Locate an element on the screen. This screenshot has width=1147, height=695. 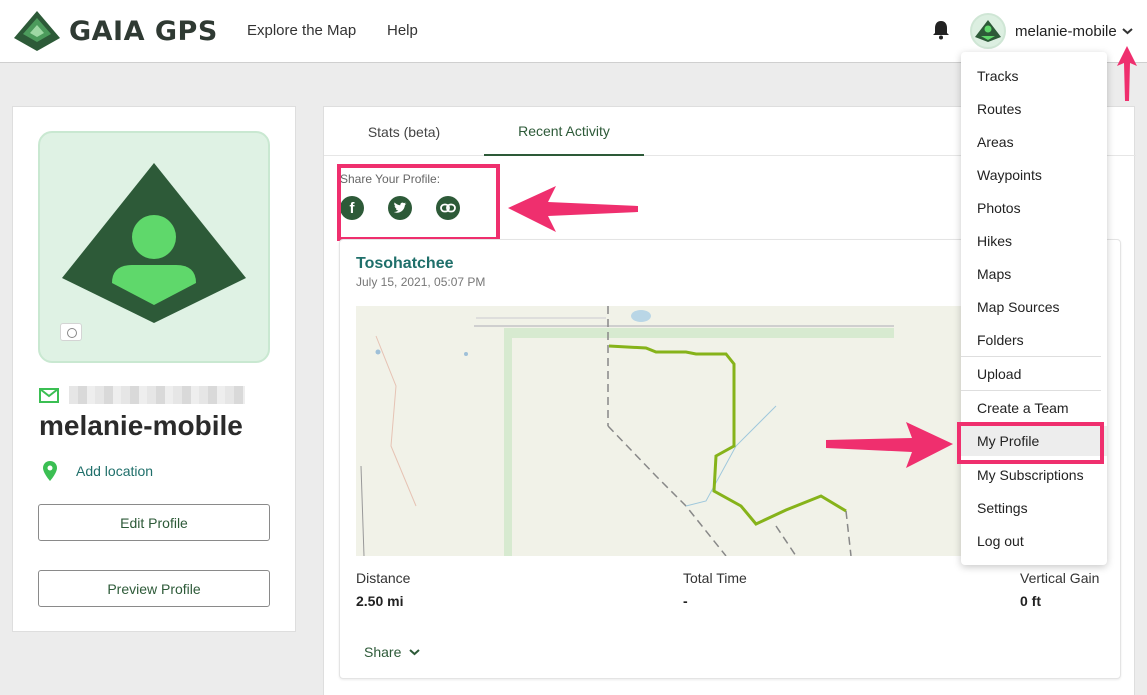
menu-item-folders: Folders is located at coordinates (1034, 340).